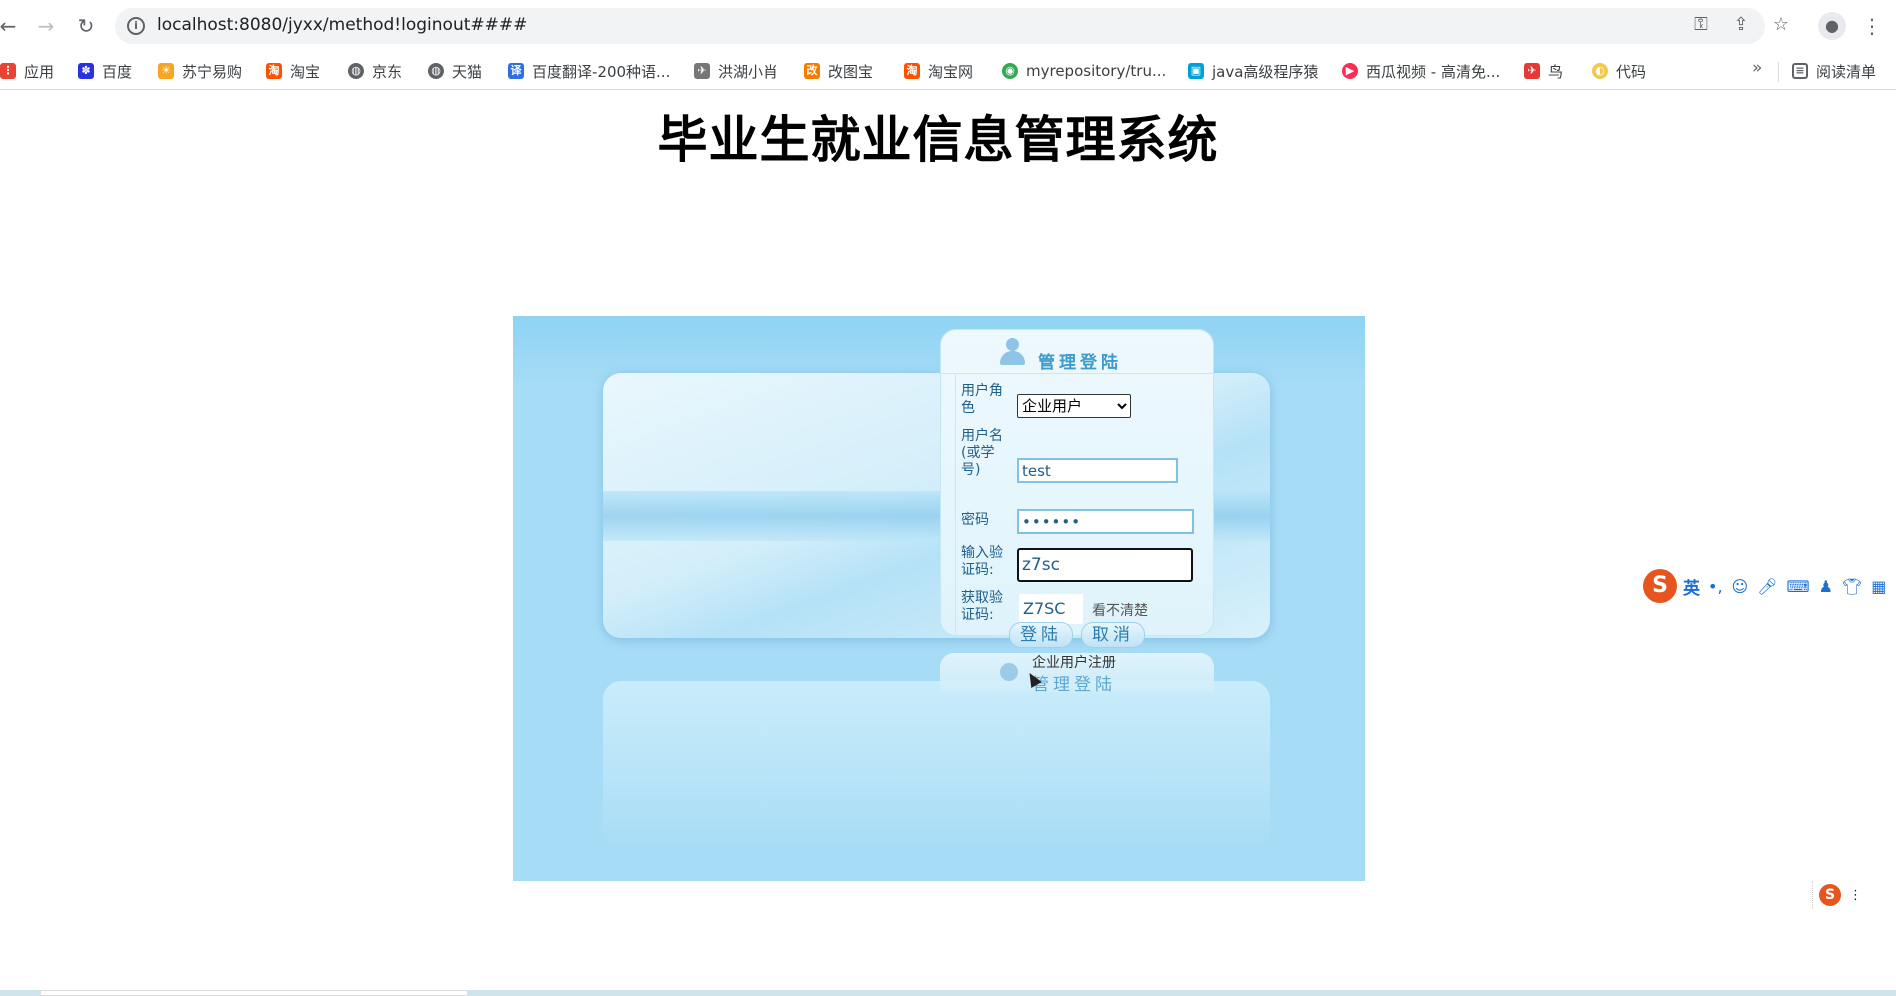 Image resolution: width=1896 pixels, height=996 pixels. What do you see at coordinates (86, 26) in the screenshot?
I see `reload-icon: ↻` at bounding box center [86, 26].